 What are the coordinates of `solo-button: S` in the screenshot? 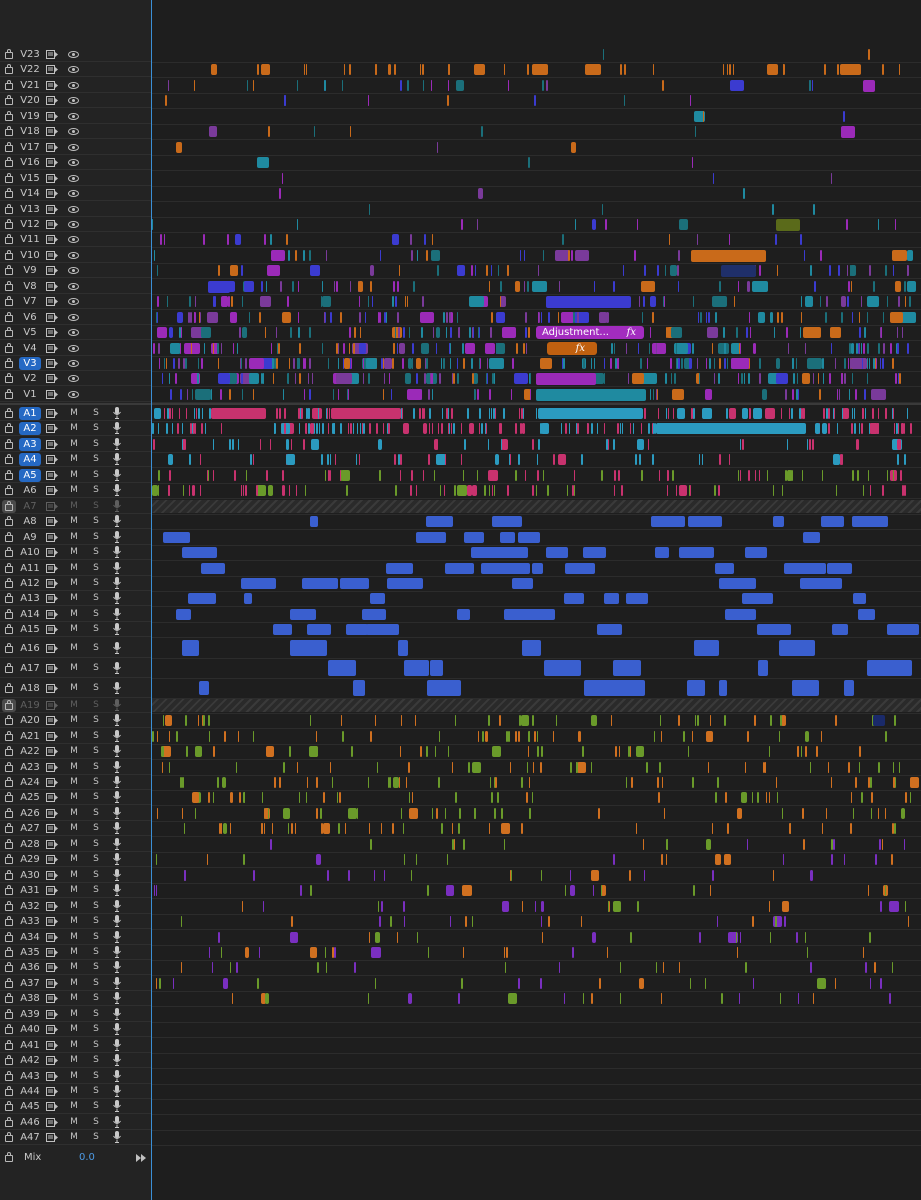 It's located at (96, 1137).